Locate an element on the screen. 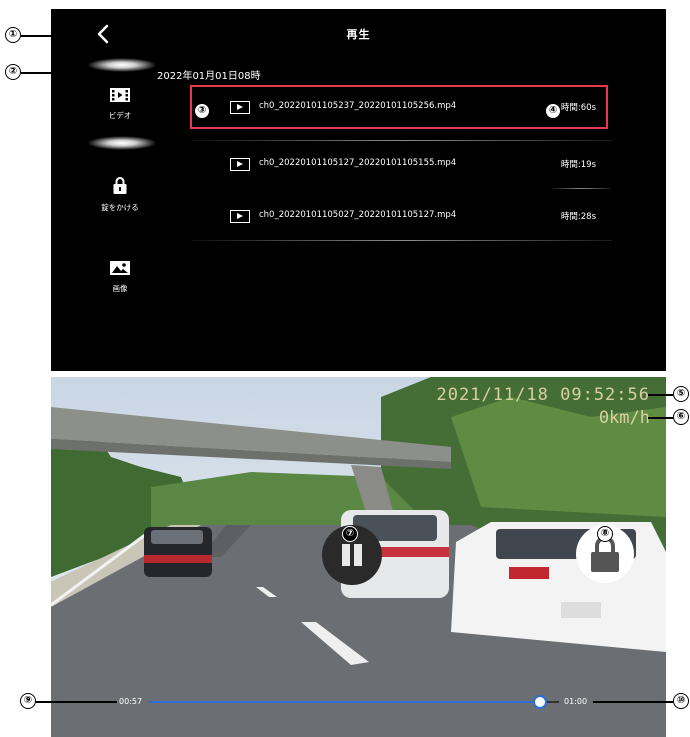  callout-marker: ④ is located at coordinates (553, 111).